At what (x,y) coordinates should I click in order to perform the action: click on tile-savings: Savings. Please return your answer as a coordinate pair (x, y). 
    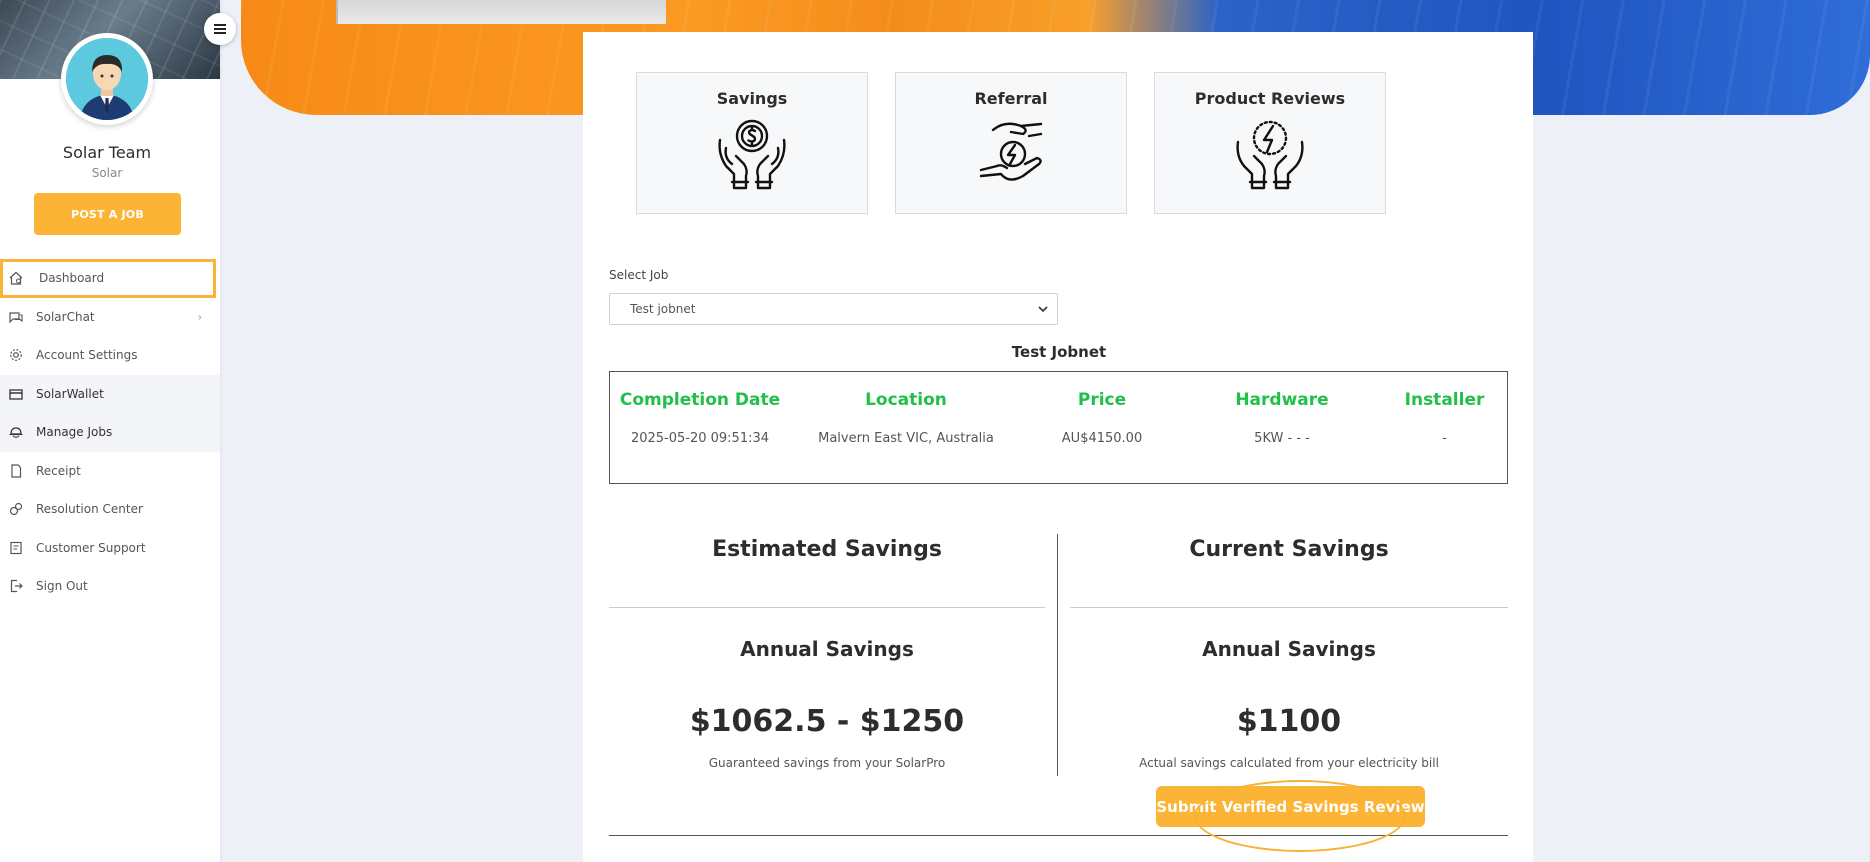
    Looking at the image, I should click on (752, 143).